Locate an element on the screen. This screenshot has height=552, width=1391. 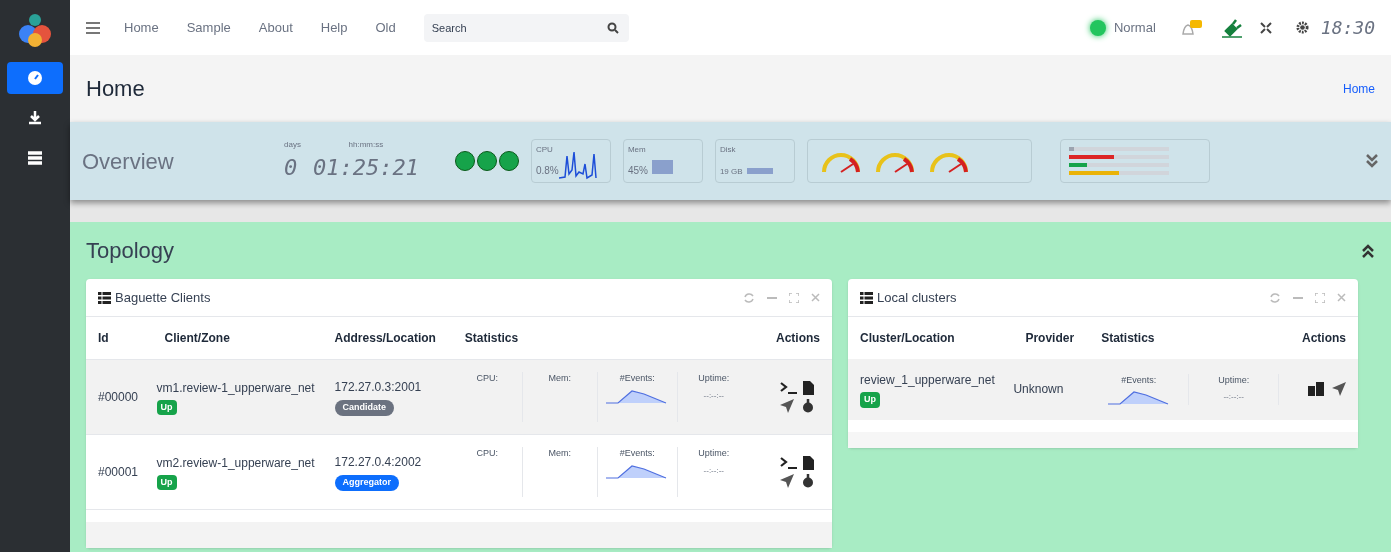
clock: 18:30 is located at coordinates (1347, 28).